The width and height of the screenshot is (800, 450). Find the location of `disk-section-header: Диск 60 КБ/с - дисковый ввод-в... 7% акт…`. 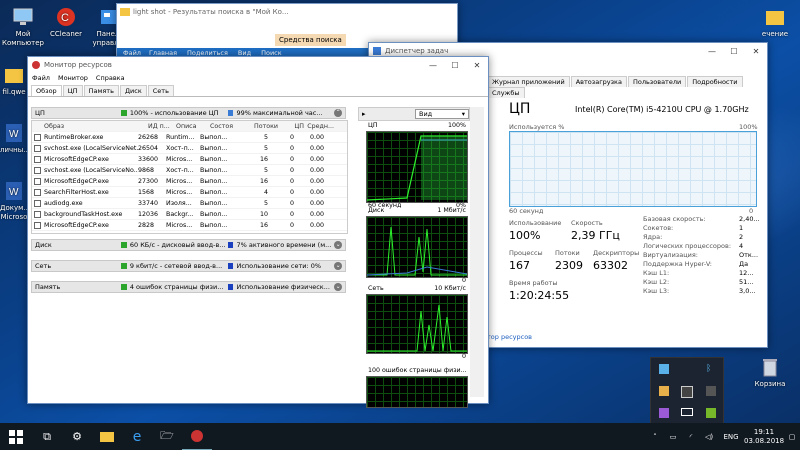

disk-section-header: Диск 60 КБ/с - дисковый ввод-в... 7% акт… is located at coordinates (188, 245).